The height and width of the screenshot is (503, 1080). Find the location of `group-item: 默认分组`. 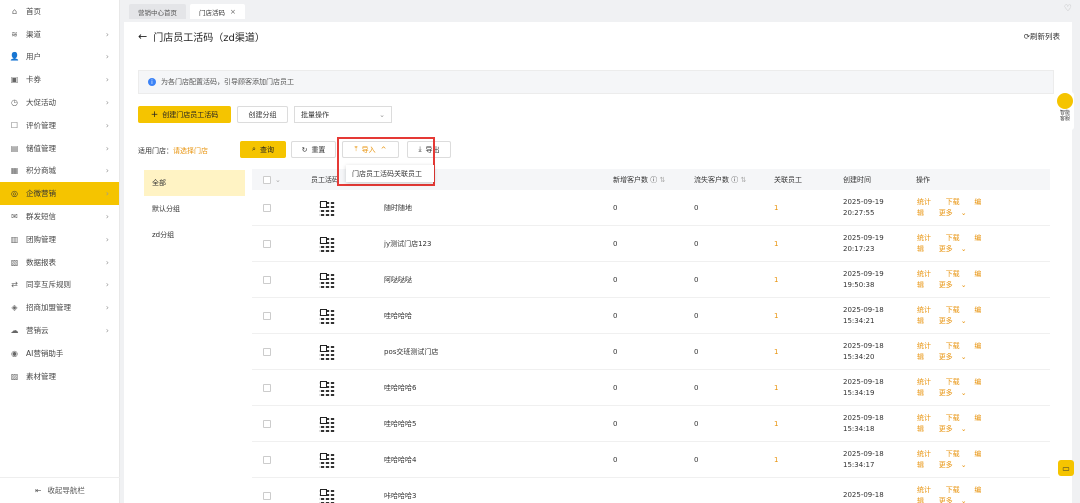

group-item: 默认分组 is located at coordinates (194, 209).